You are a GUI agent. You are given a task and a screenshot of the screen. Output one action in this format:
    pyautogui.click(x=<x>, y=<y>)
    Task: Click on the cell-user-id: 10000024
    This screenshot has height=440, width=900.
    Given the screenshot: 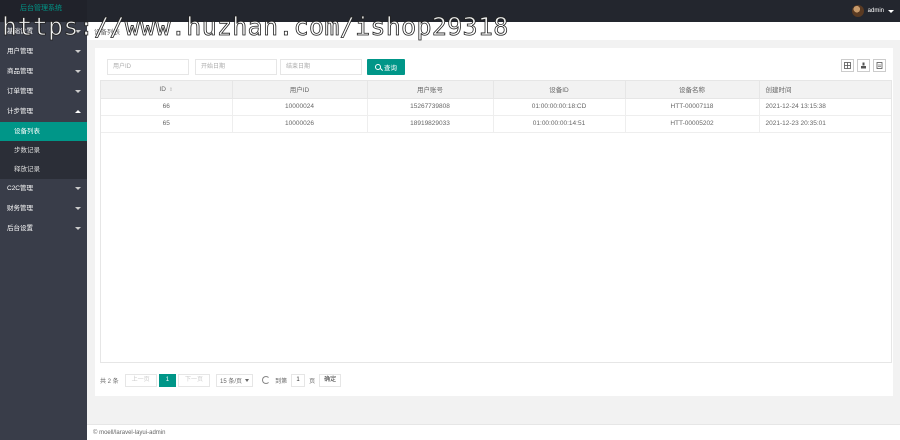 What is the action you would take?
    pyautogui.click(x=300, y=107)
    